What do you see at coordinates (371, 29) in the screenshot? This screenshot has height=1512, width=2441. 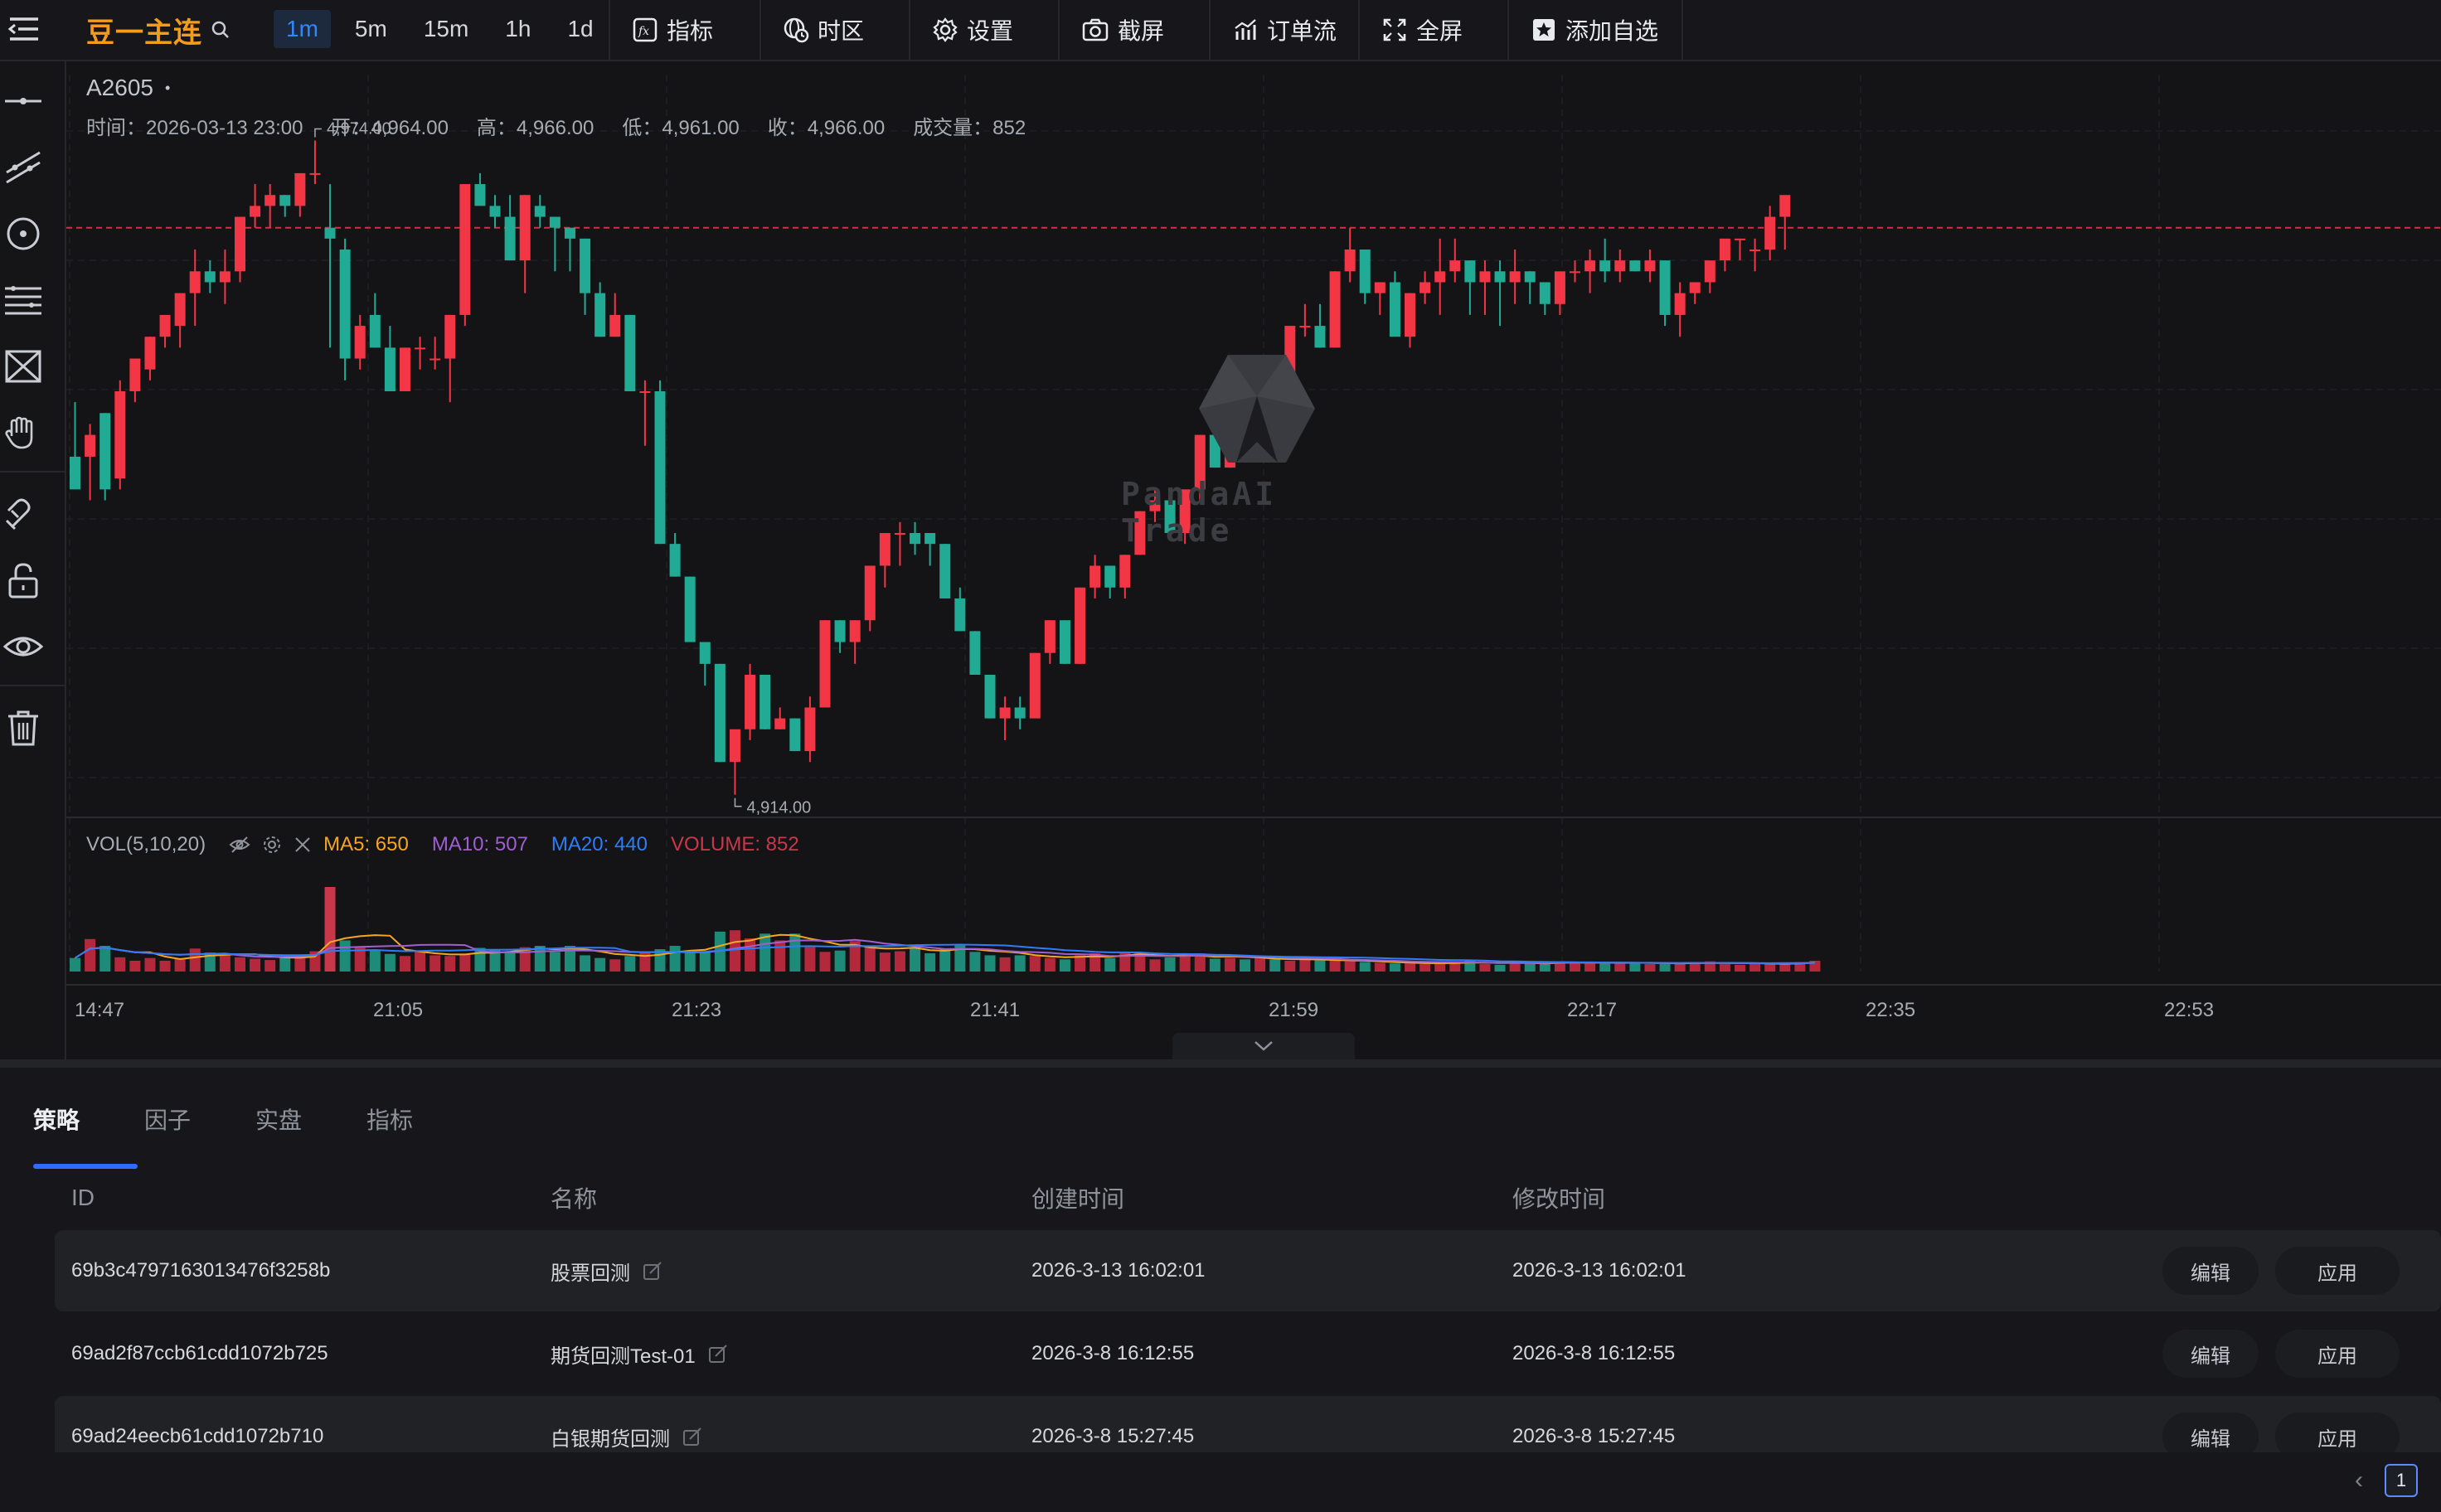 I see `interval-5m: 5m` at bounding box center [371, 29].